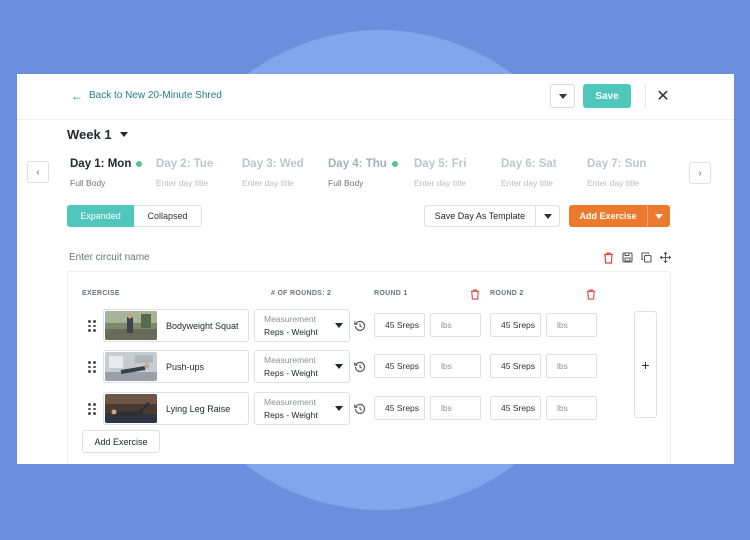 The height and width of the screenshot is (540, 750). What do you see at coordinates (112, 173) in the screenshot?
I see `day-tab: Day 1: Mon Full Body` at bounding box center [112, 173].